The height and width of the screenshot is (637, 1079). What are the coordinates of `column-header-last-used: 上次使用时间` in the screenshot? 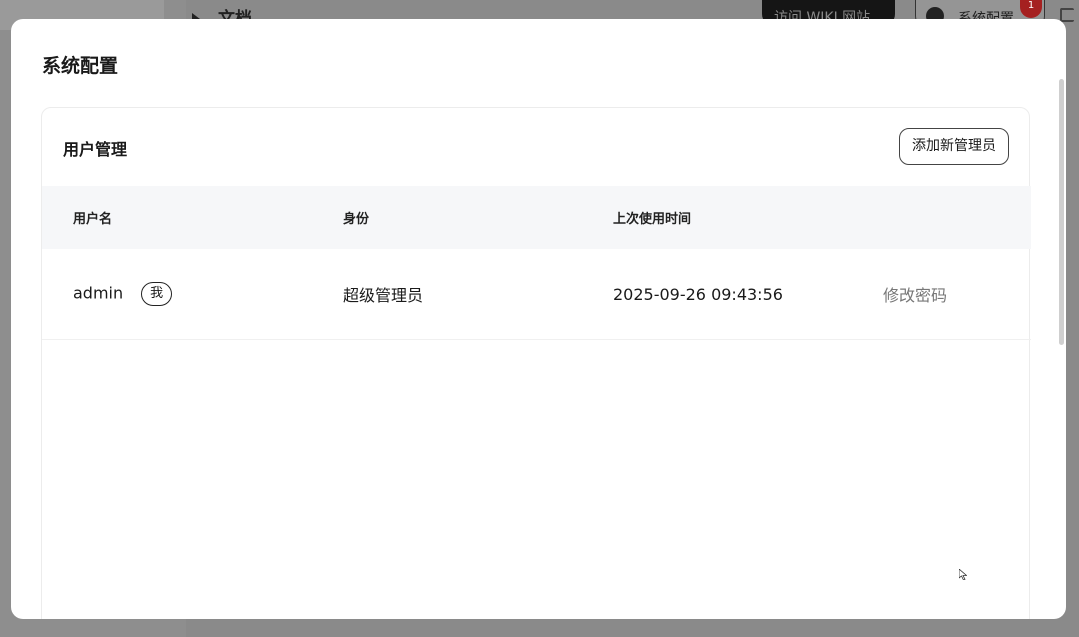 It's located at (652, 219).